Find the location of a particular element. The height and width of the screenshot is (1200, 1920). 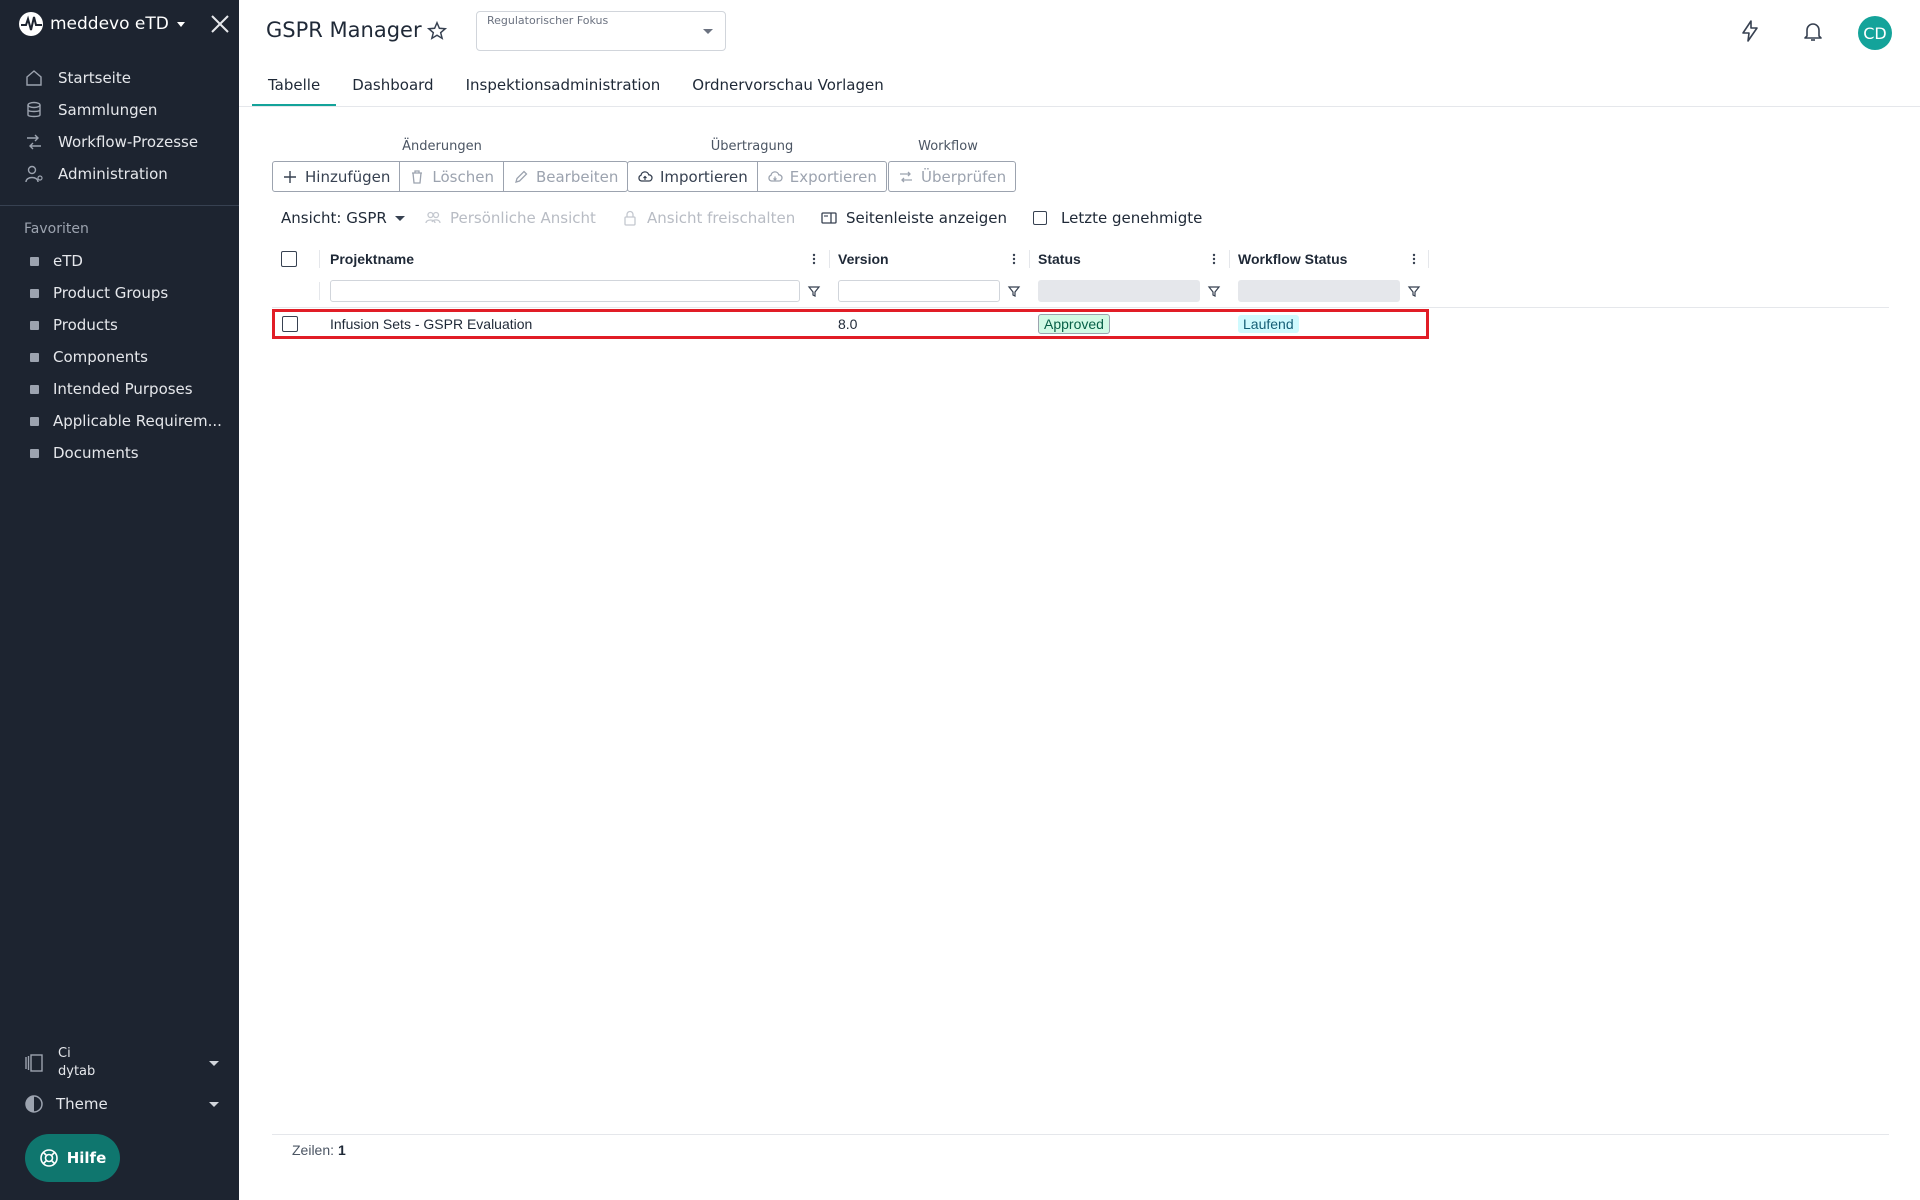

workflow-status-filter-input is located at coordinates (1319, 291).